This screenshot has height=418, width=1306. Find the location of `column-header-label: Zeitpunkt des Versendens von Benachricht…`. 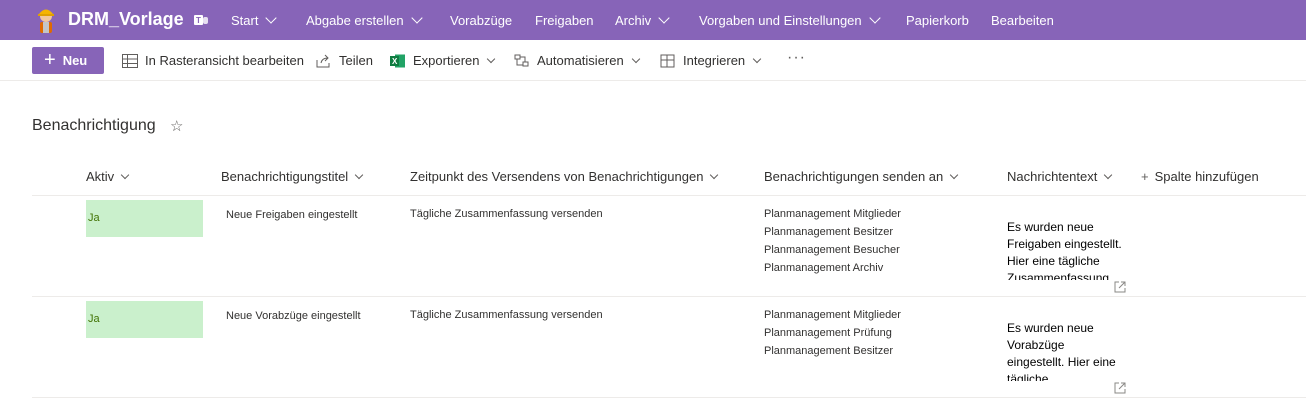

column-header-label: Zeitpunkt des Versendens von Benachricht… is located at coordinates (557, 176).